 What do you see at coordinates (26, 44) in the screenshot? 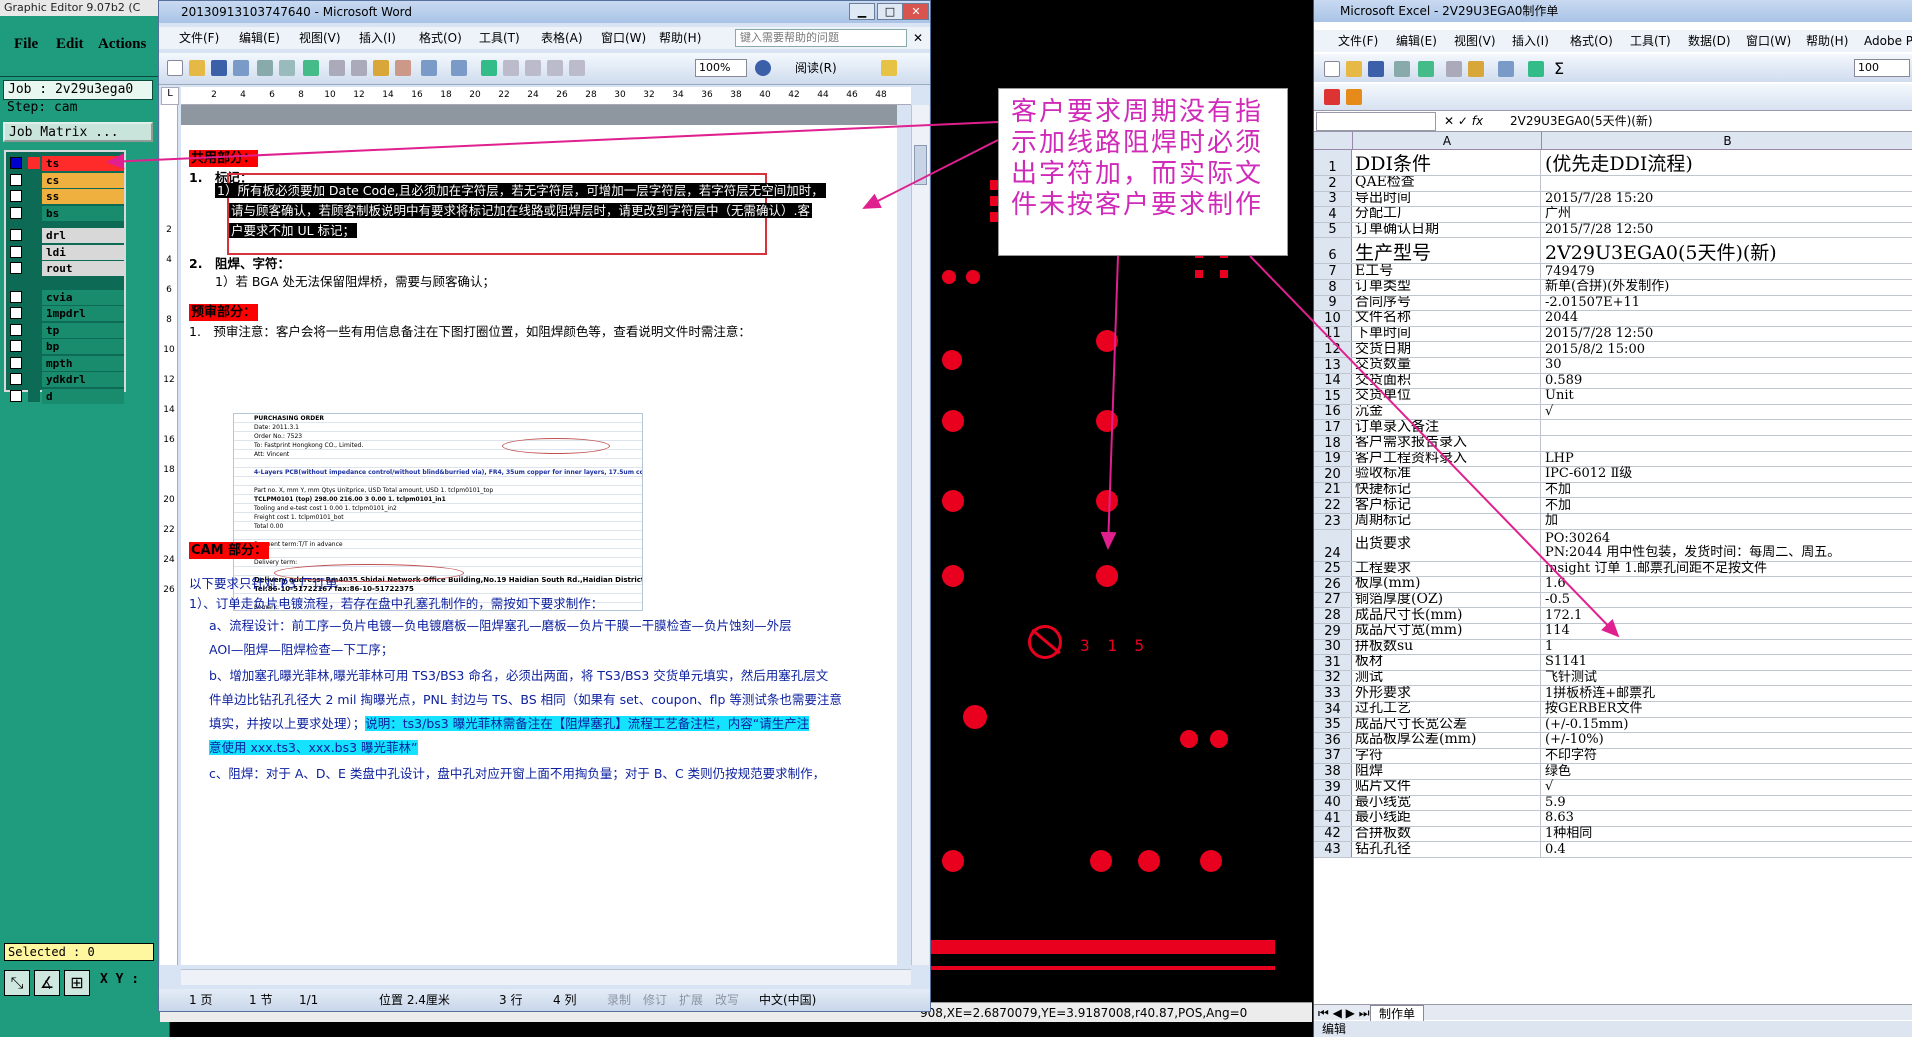
I see `menu-file: File` at bounding box center [26, 44].